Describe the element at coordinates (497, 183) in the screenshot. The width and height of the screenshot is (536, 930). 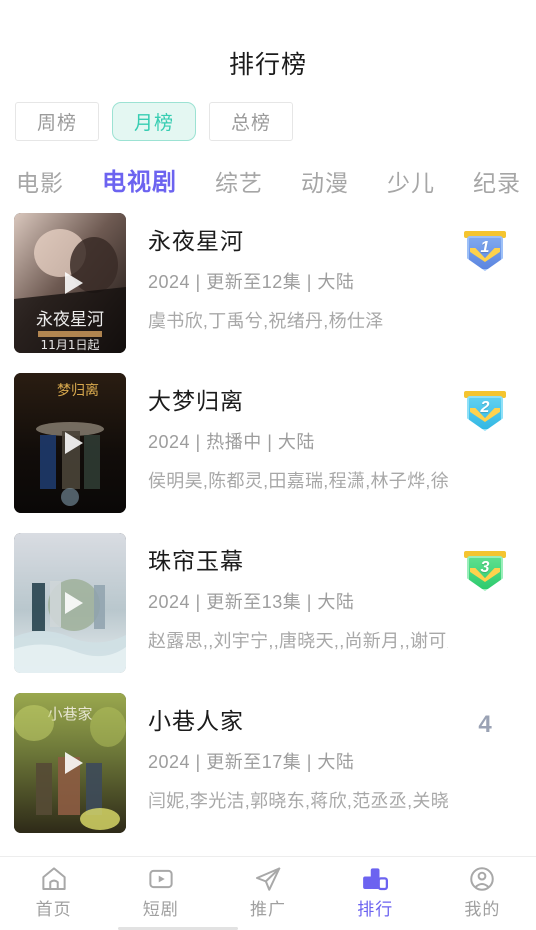
I see `tab-documentary: 纪录` at that location.